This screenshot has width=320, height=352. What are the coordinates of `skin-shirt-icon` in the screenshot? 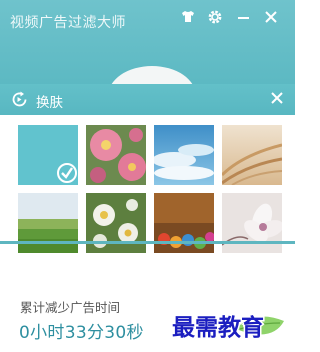 It's located at (189, 18).